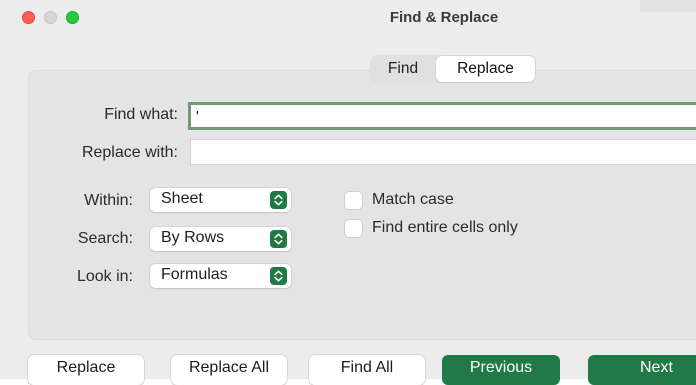  I want to click on replace-button: Replace, so click(86, 370).